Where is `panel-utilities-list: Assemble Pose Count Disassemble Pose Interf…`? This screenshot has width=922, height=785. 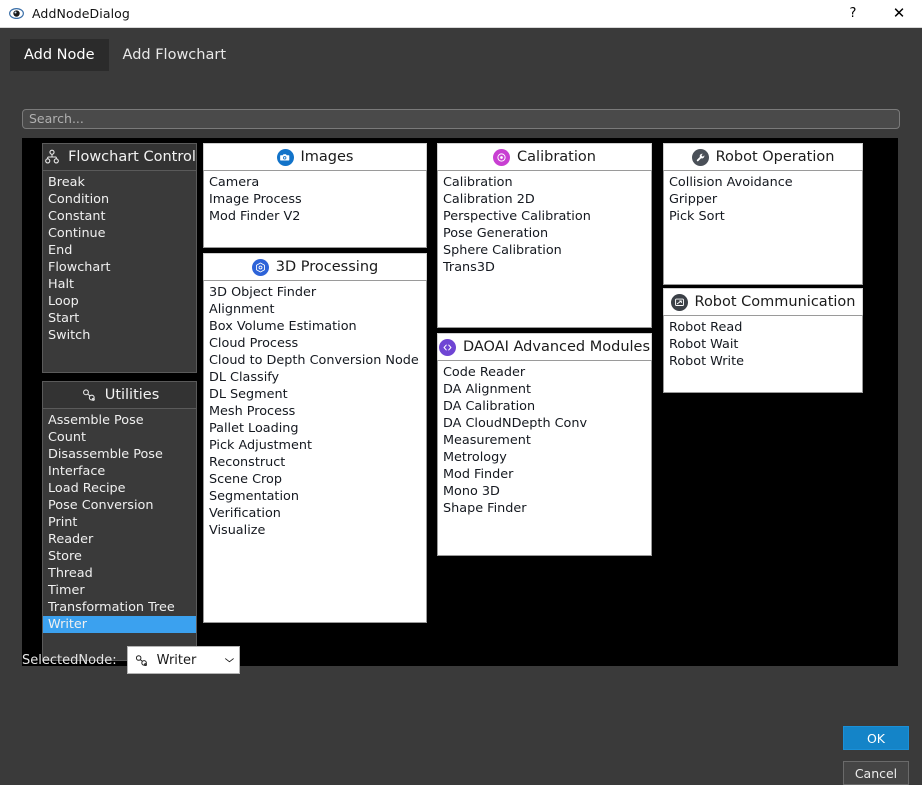
panel-utilities-list: Assemble Pose Count Disassemble Pose Interf… is located at coordinates (119, 534).